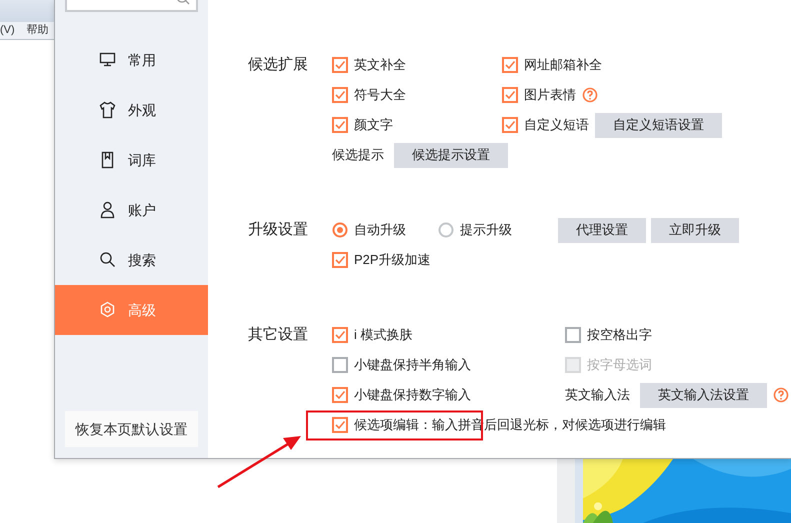 The image size is (791, 523). Describe the element at coordinates (131, 210) in the screenshot. I see `sidebar-item: 账户` at that location.